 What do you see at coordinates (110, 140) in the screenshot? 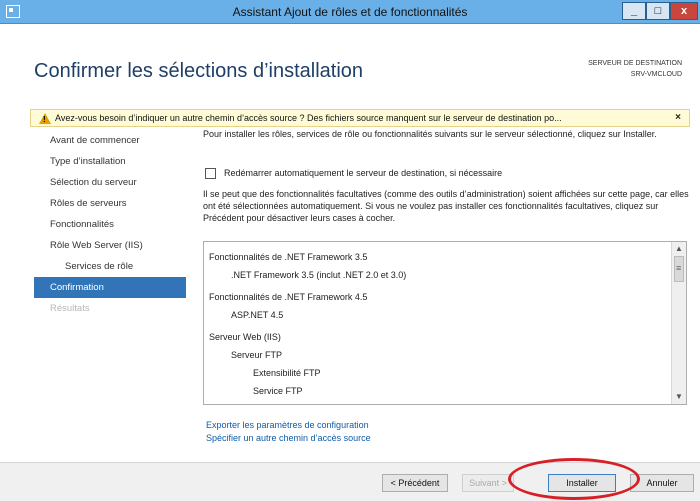
I see `nav-before-you-begin: Avant de commencer` at bounding box center [110, 140].